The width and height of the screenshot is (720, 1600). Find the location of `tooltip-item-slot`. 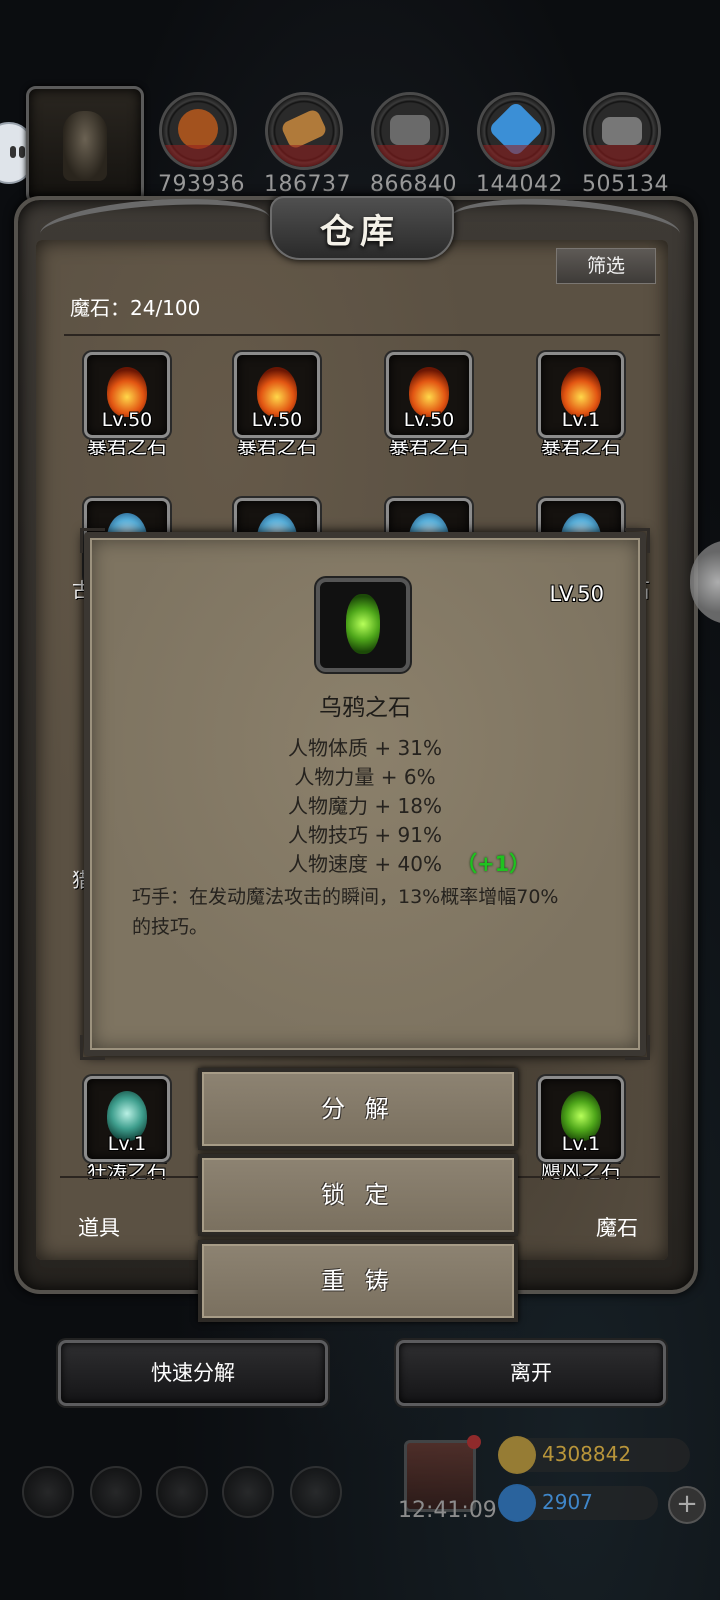

tooltip-item-slot is located at coordinates (363, 625).